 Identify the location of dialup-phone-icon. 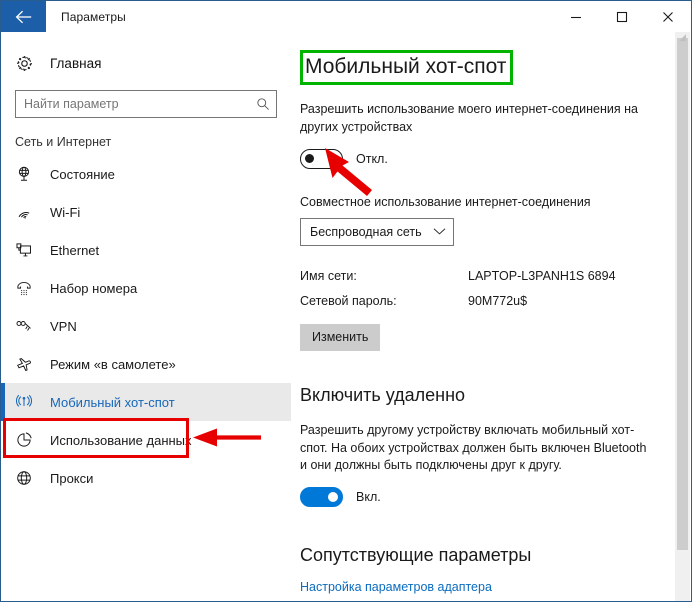
(30, 288).